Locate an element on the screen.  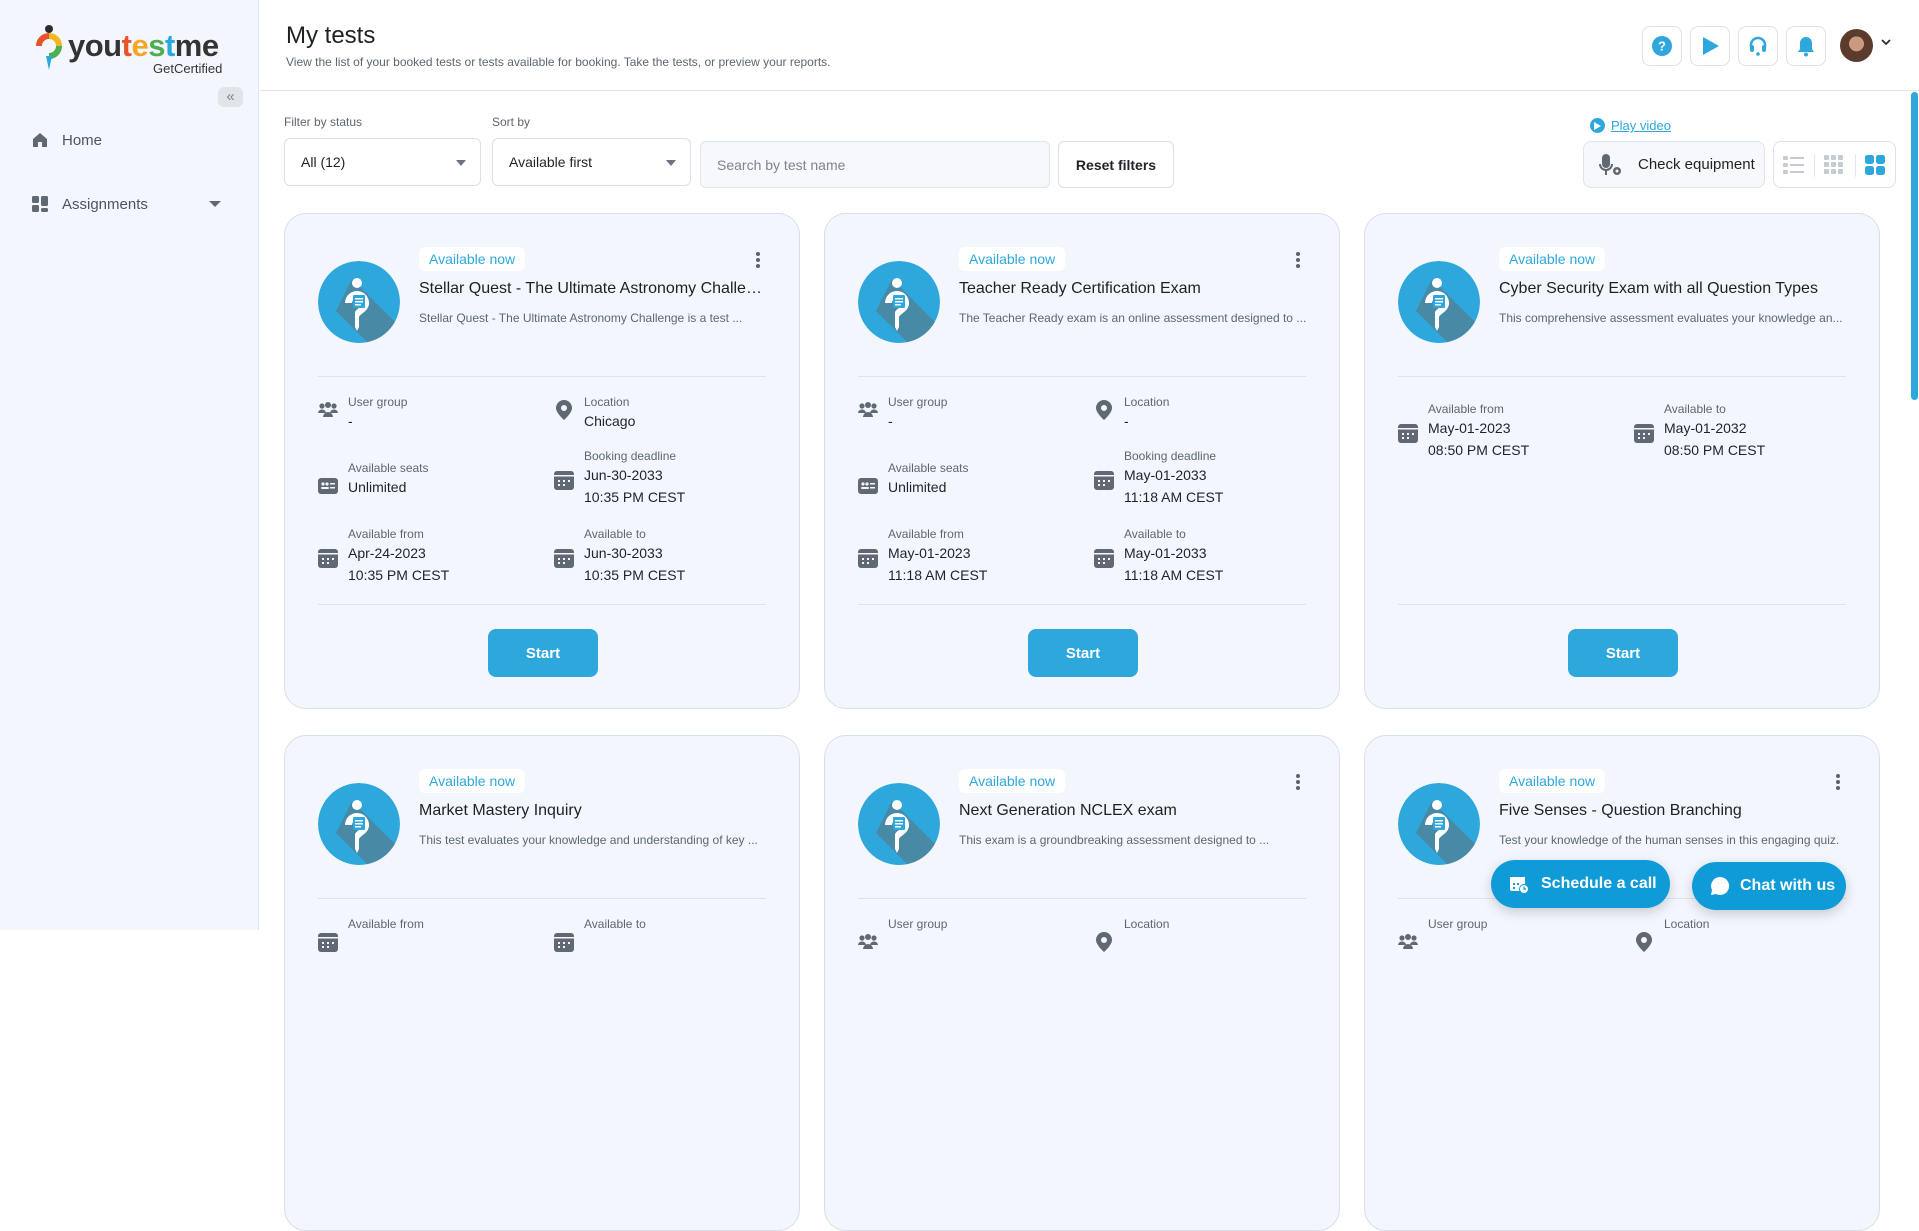
user-avatar is located at coordinates (1856, 45).